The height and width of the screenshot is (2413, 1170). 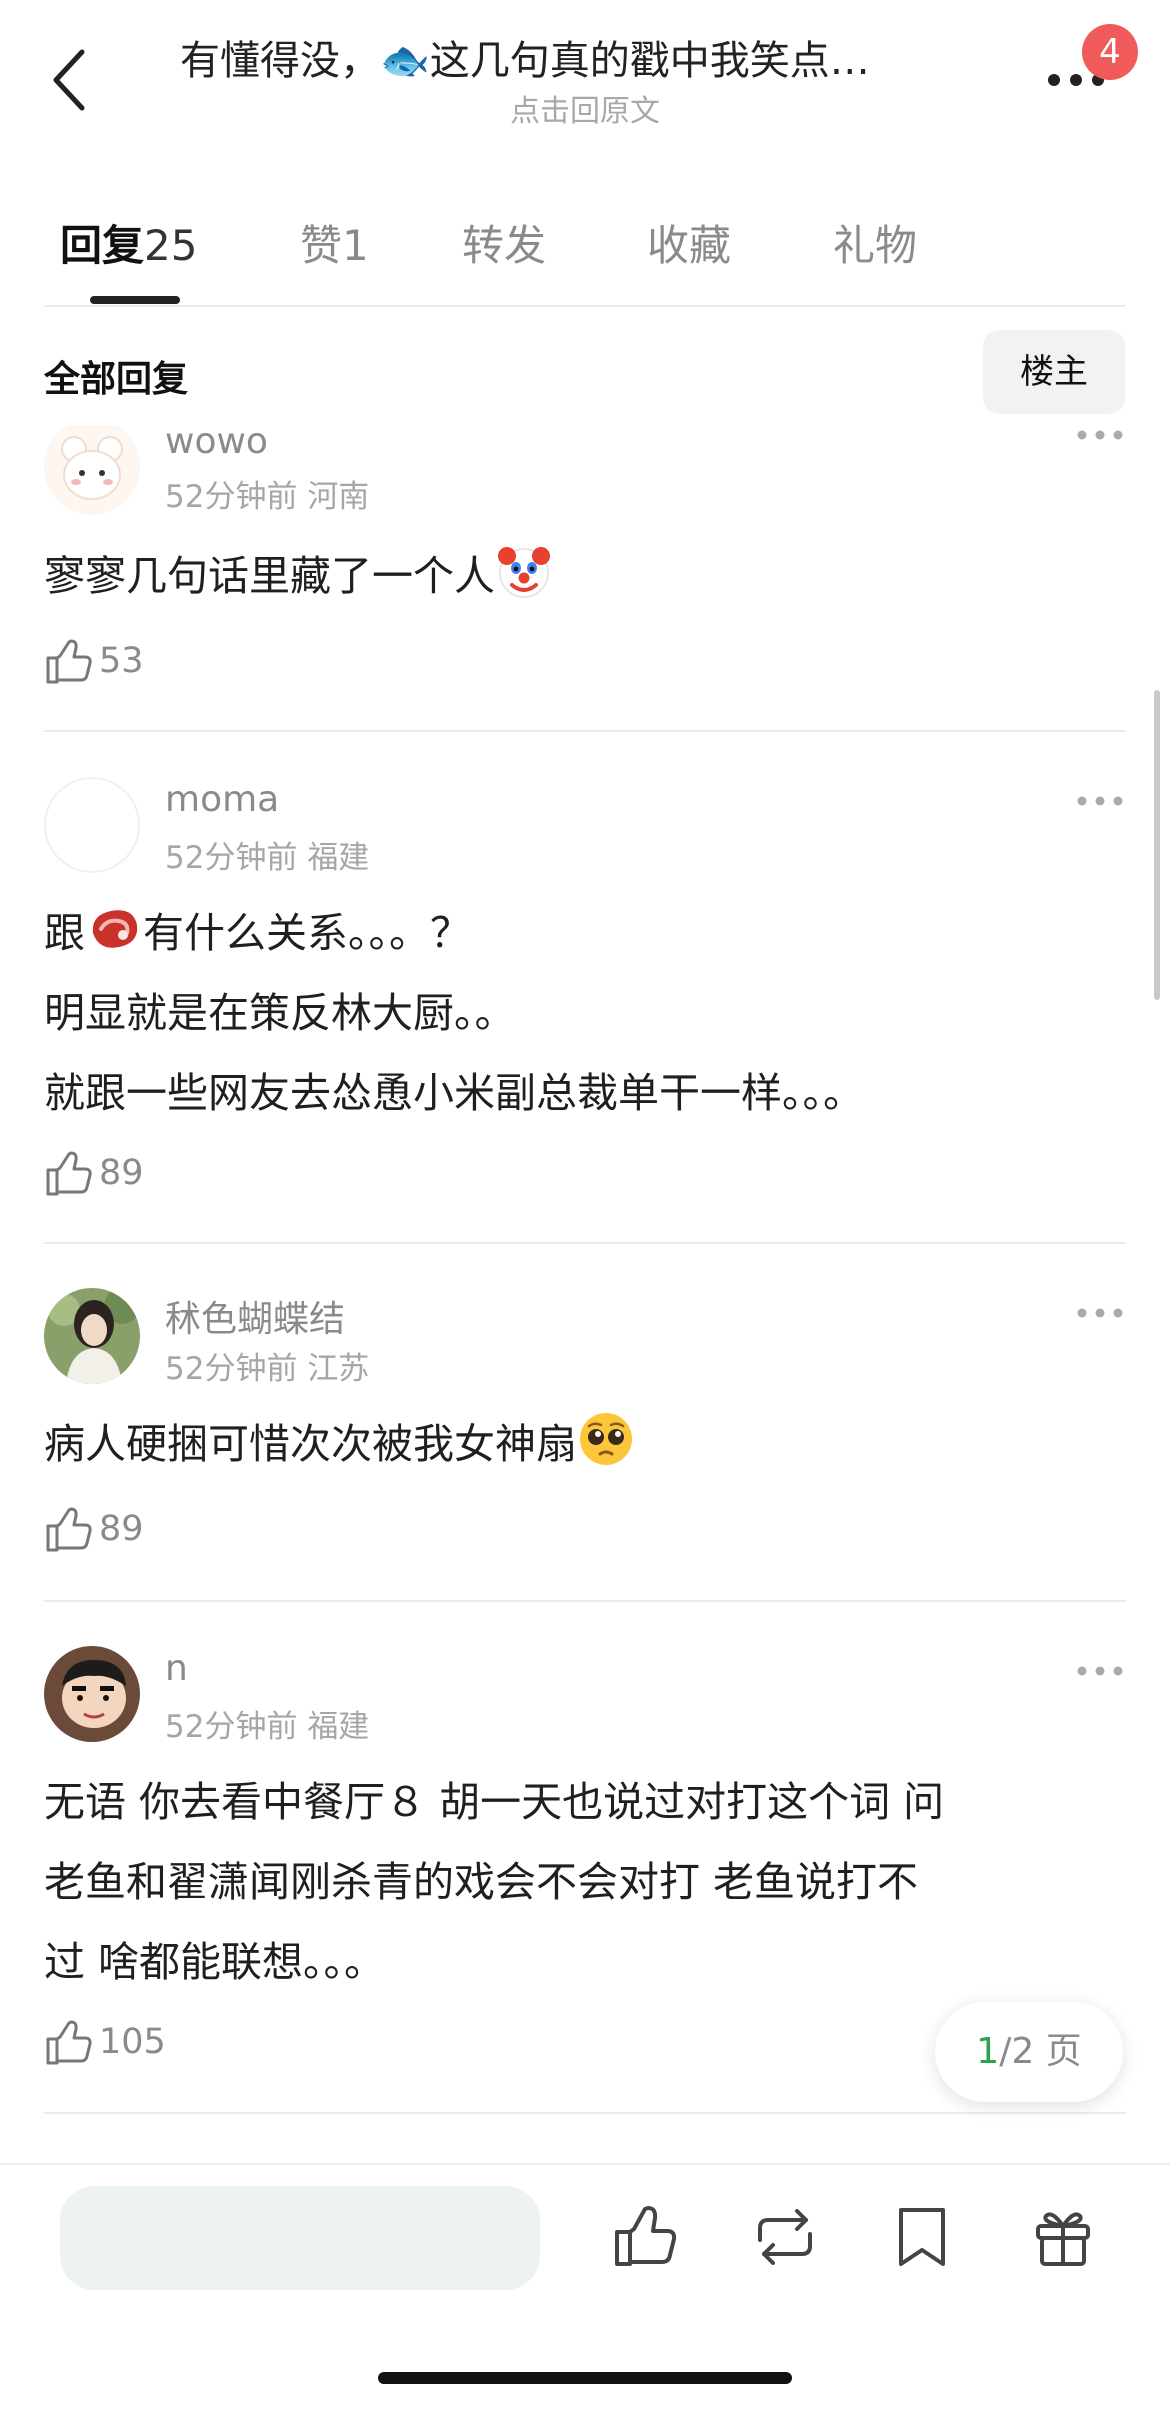 What do you see at coordinates (64, 933) in the screenshot?
I see `comment-text-part: 跟` at bounding box center [64, 933].